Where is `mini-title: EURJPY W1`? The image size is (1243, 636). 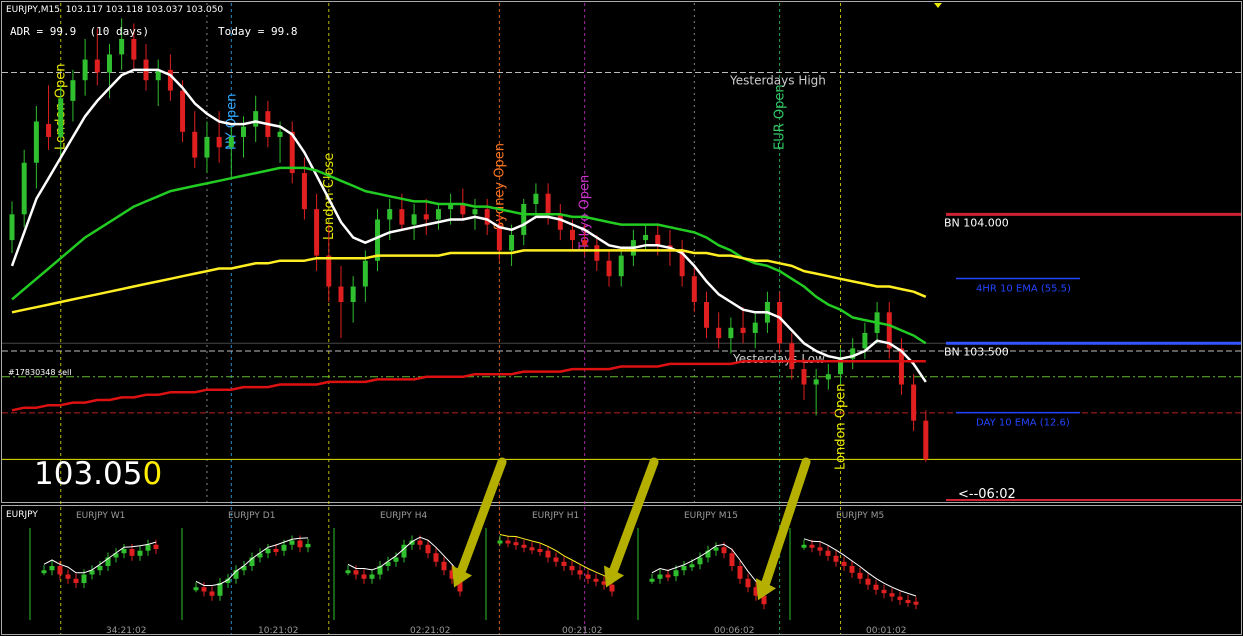 mini-title: EURJPY W1 is located at coordinates (100, 516).